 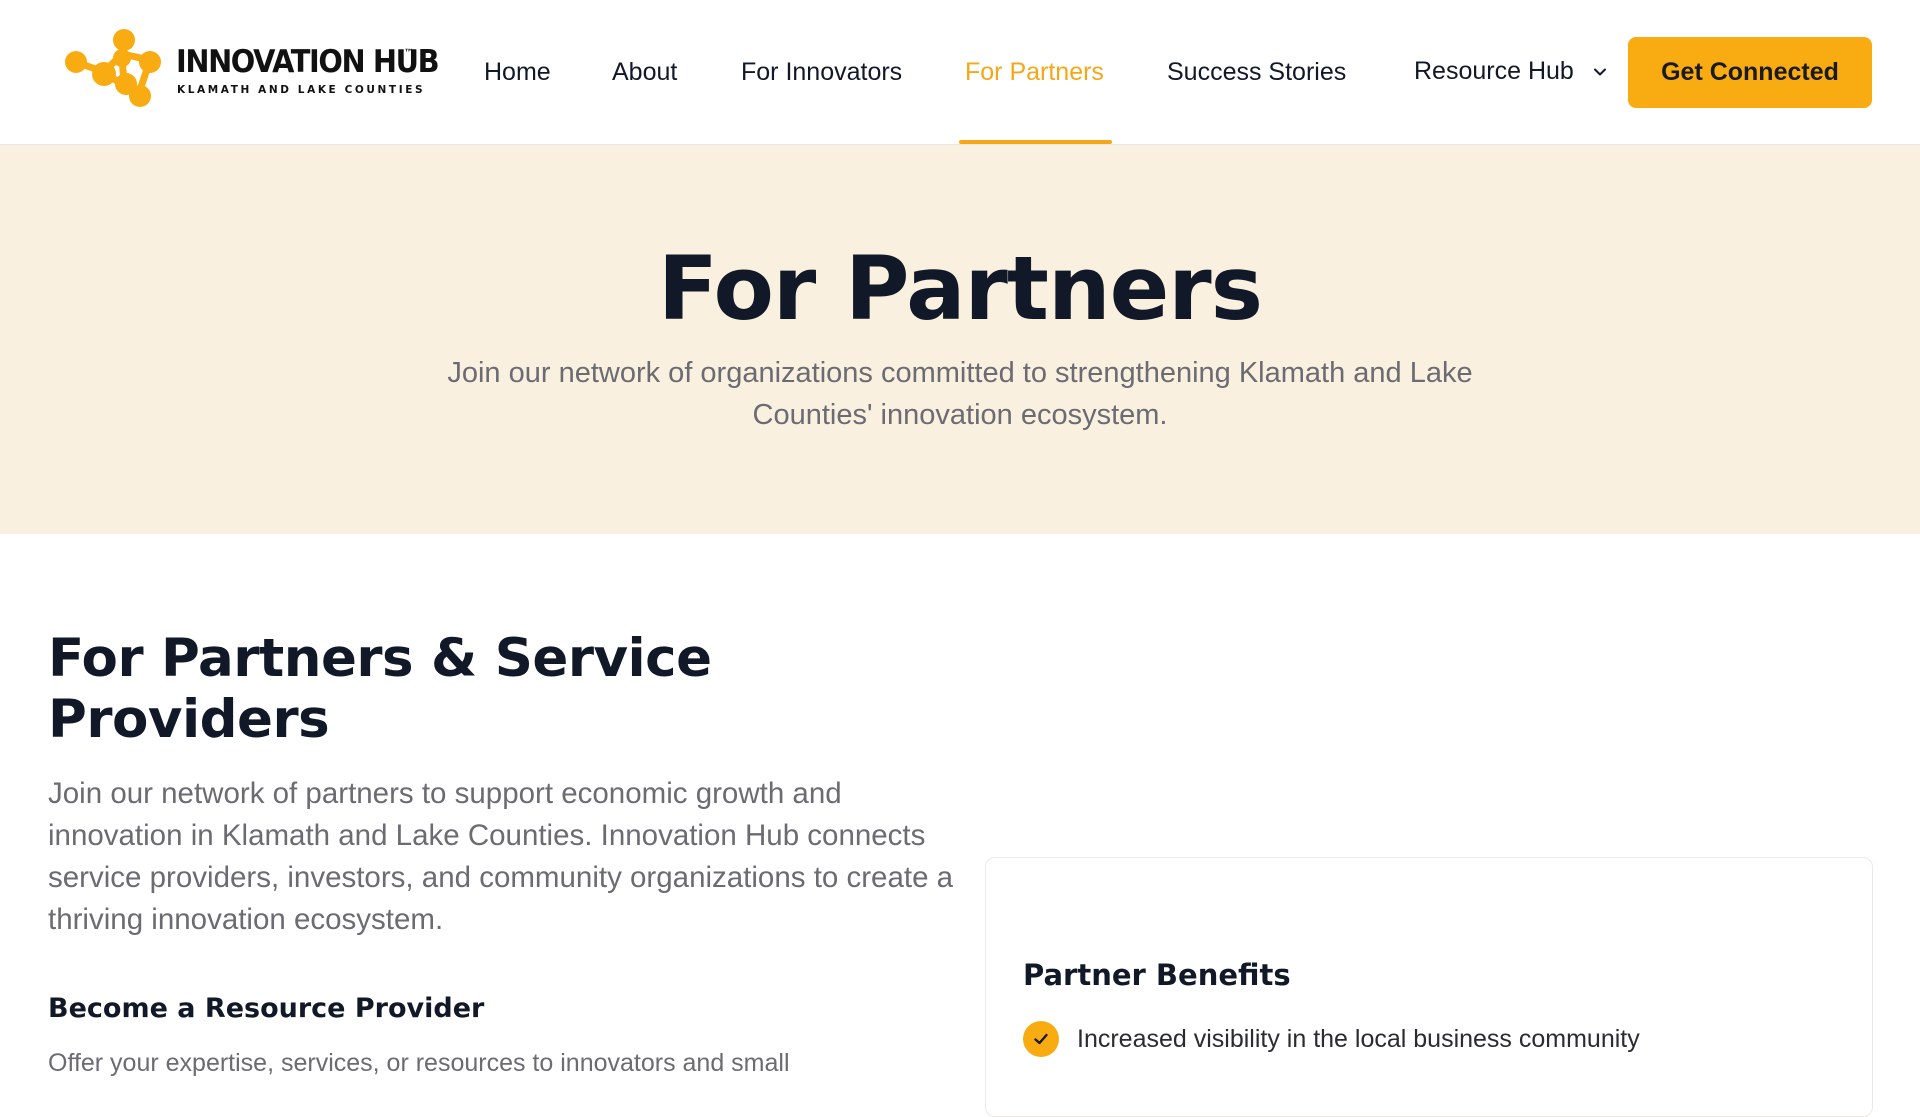 What do you see at coordinates (1599, 72) in the screenshot?
I see `chevron-down-icon` at bounding box center [1599, 72].